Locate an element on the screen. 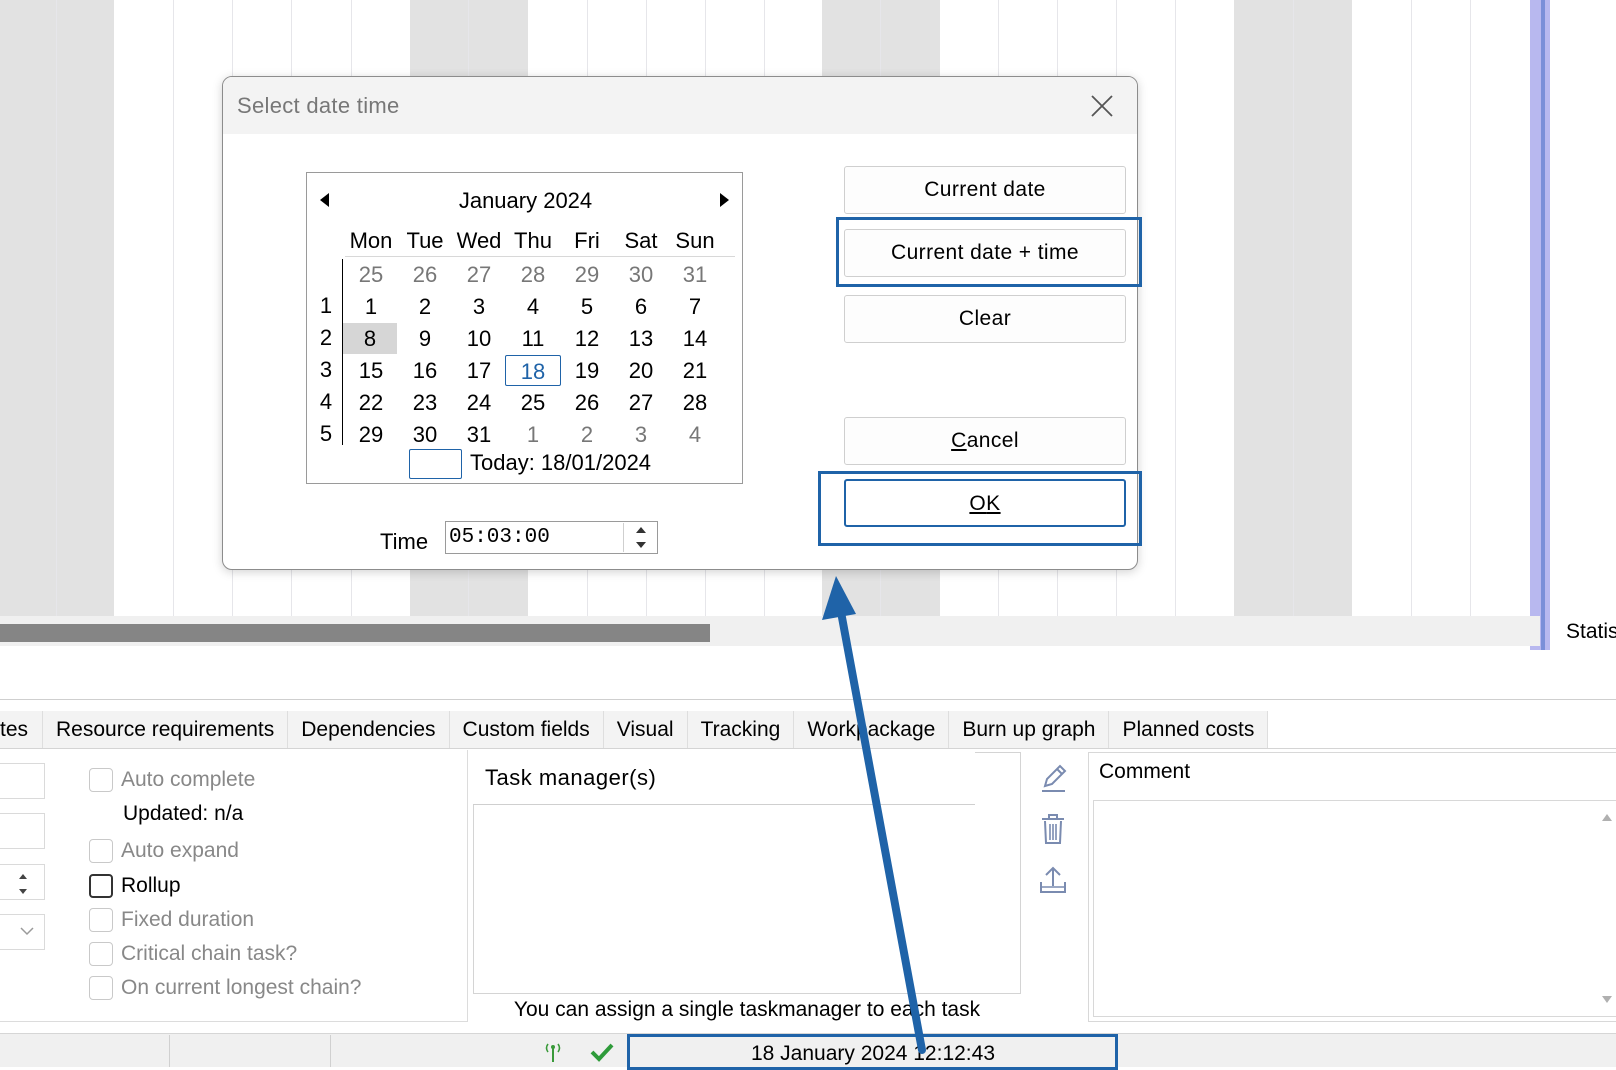 The width and height of the screenshot is (1616, 1070). calendar-day: 6 is located at coordinates (641, 306).